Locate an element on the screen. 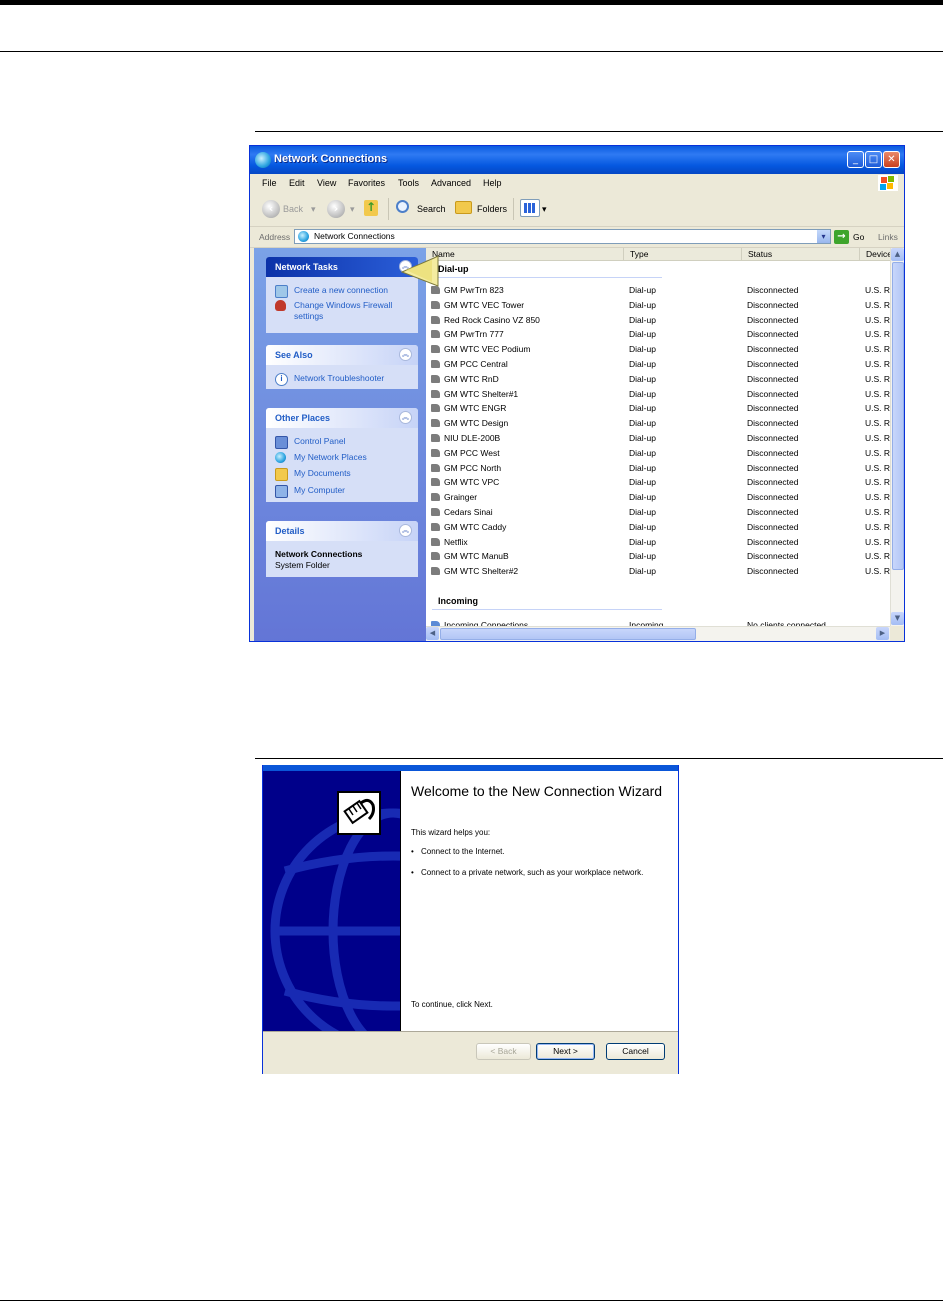 This screenshot has height=1302, width=943. connection-row: GM WTC RnD Dial-up Disconnected U.S. R is located at coordinates (658, 379).